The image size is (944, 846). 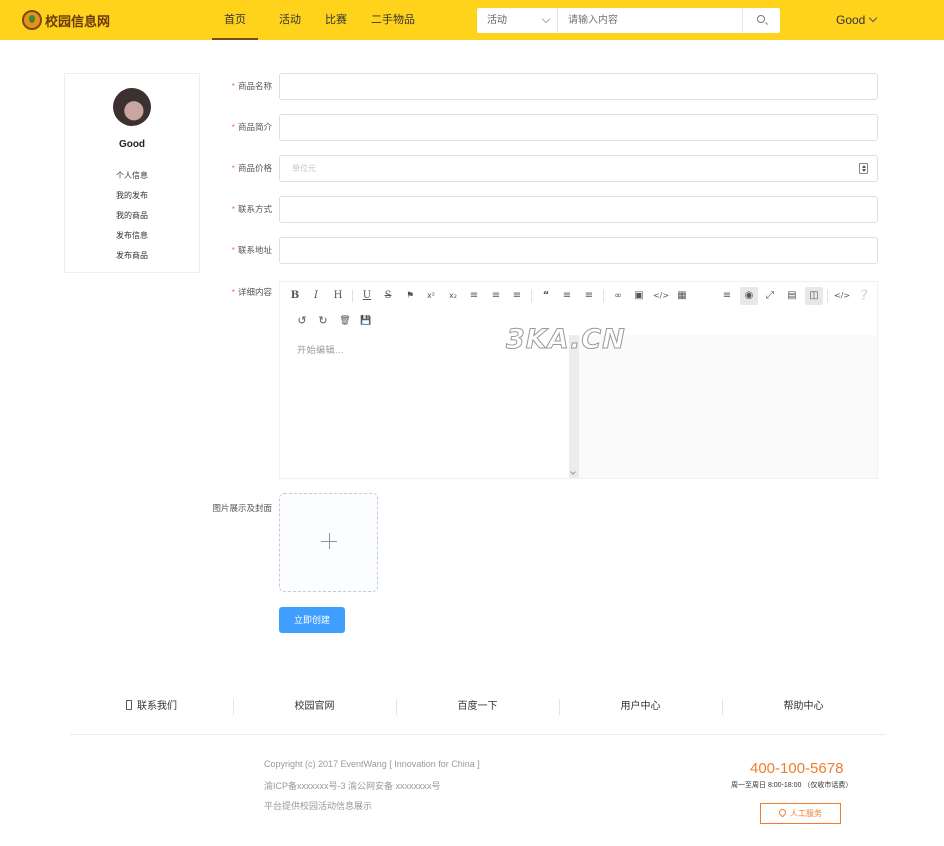 I want to click on fullscreen-icon: ⤢, so click(x=770, y=296).